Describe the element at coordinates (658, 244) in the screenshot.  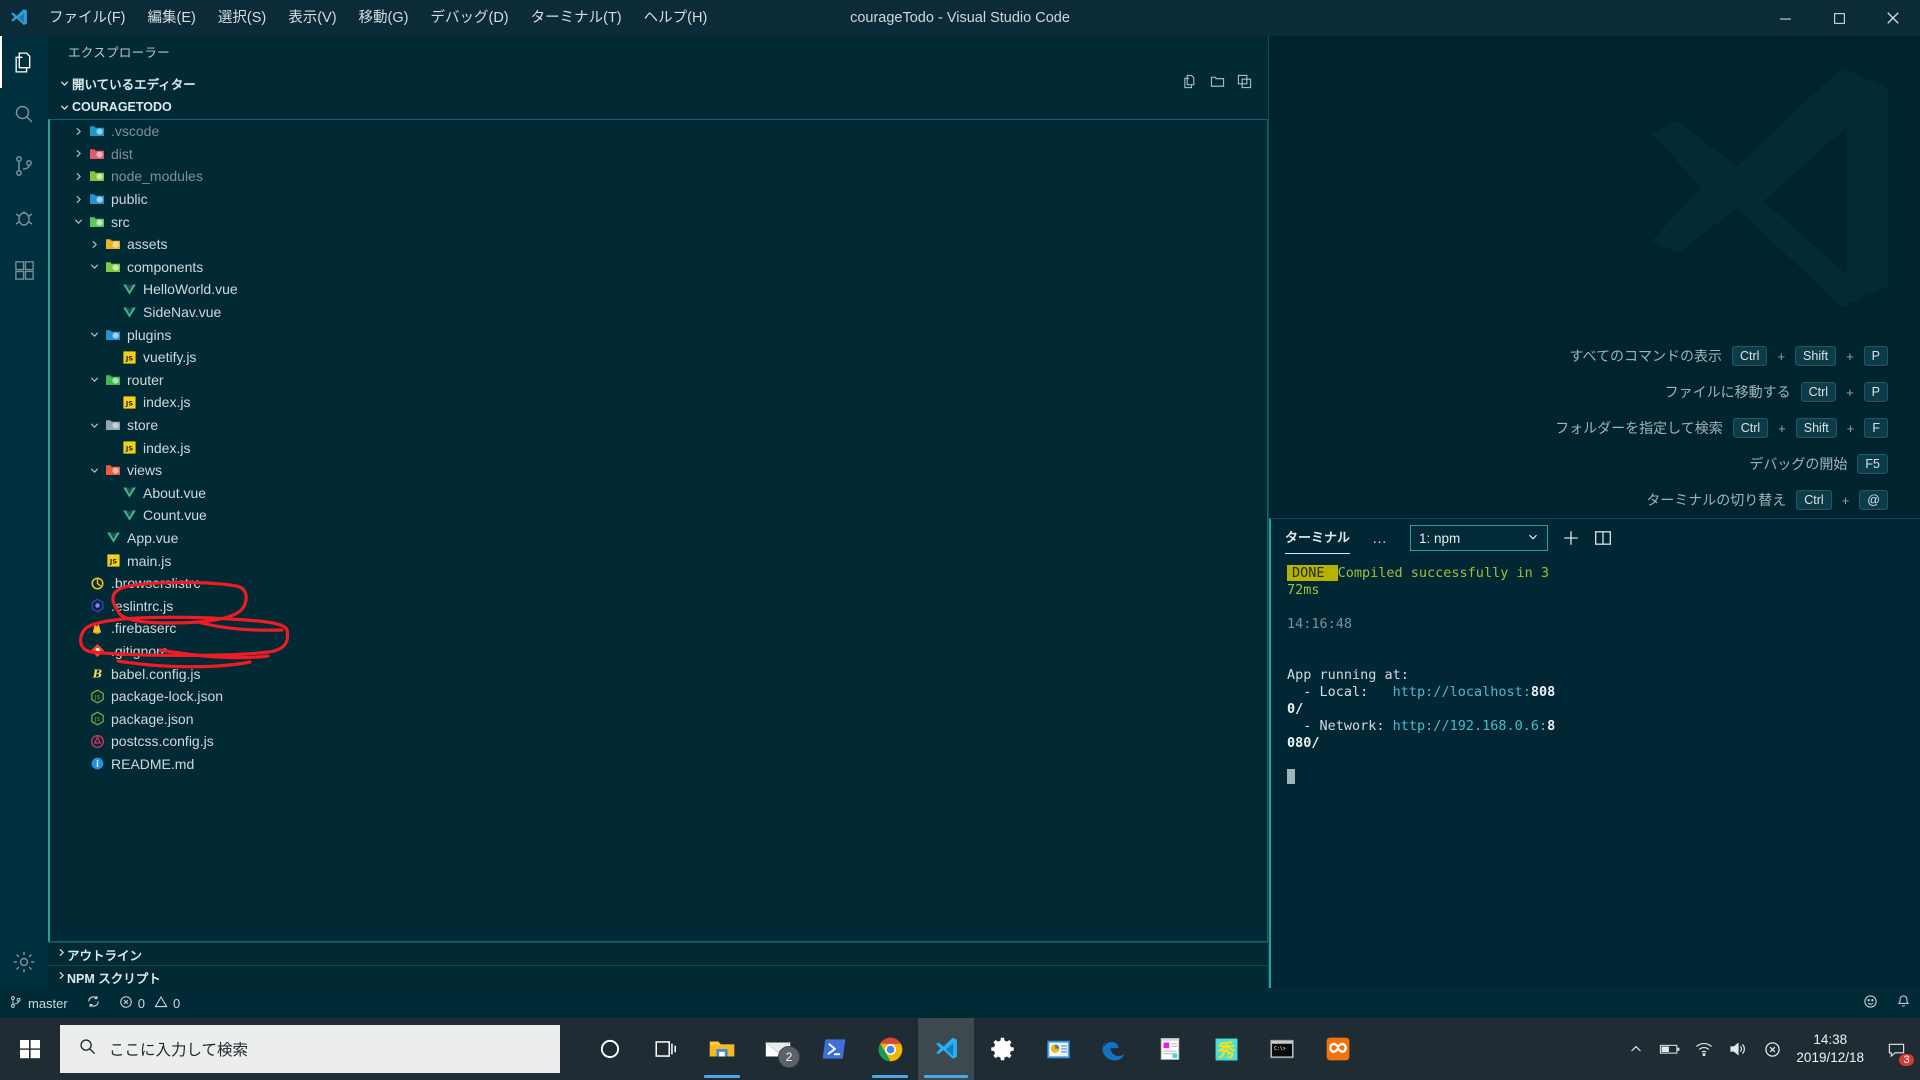
I see `tree-folder-row: assets` at that location.